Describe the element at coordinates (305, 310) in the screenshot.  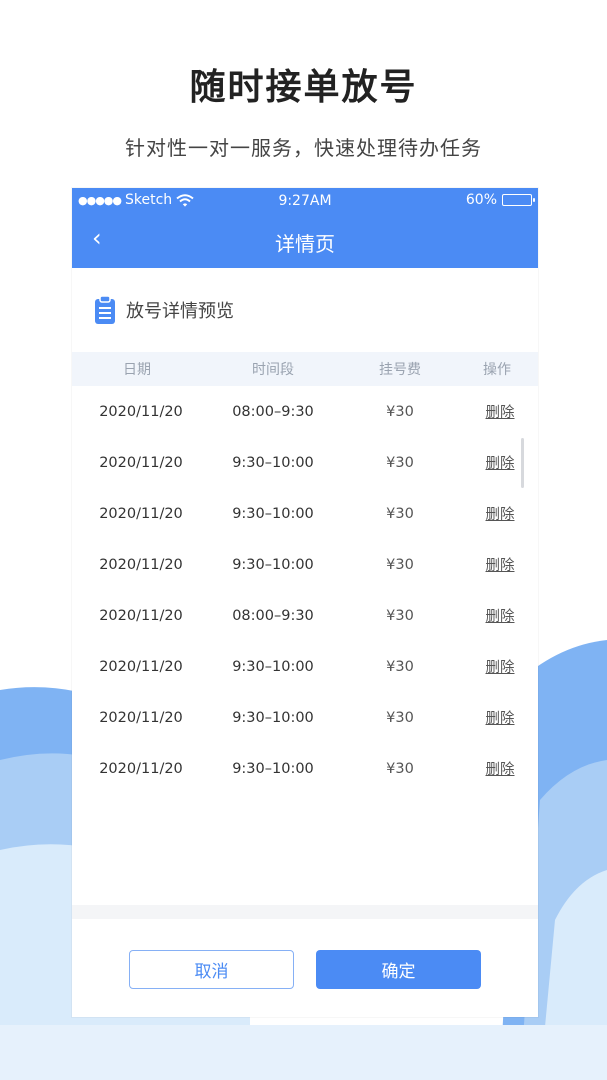
I see `section-header: 放号详情预览` at that location.